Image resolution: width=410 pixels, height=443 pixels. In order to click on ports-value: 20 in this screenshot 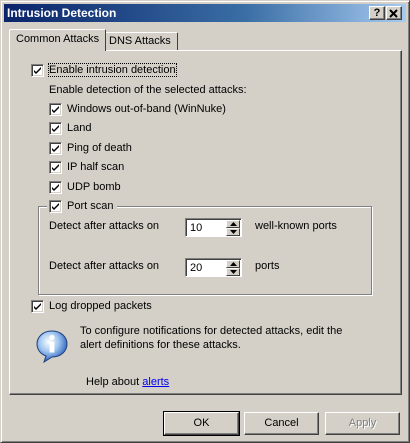, I will do `click(196, 268)`.